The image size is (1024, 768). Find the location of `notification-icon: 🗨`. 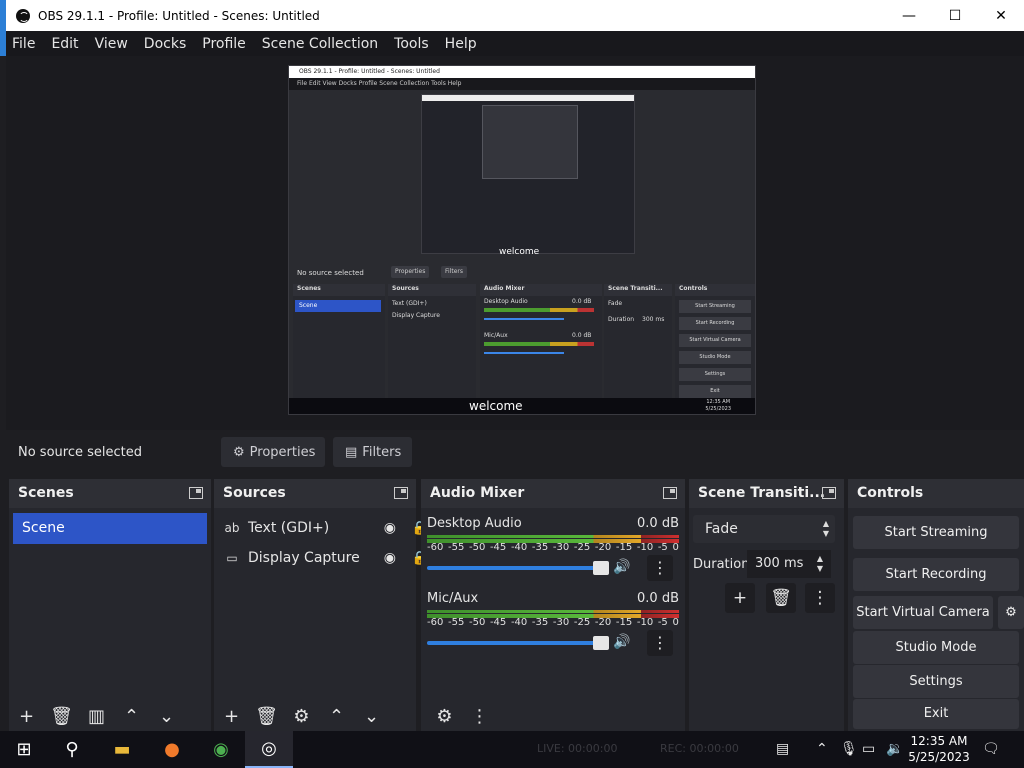

notification-icon: 🗨 is located at coordinates (991, 749).